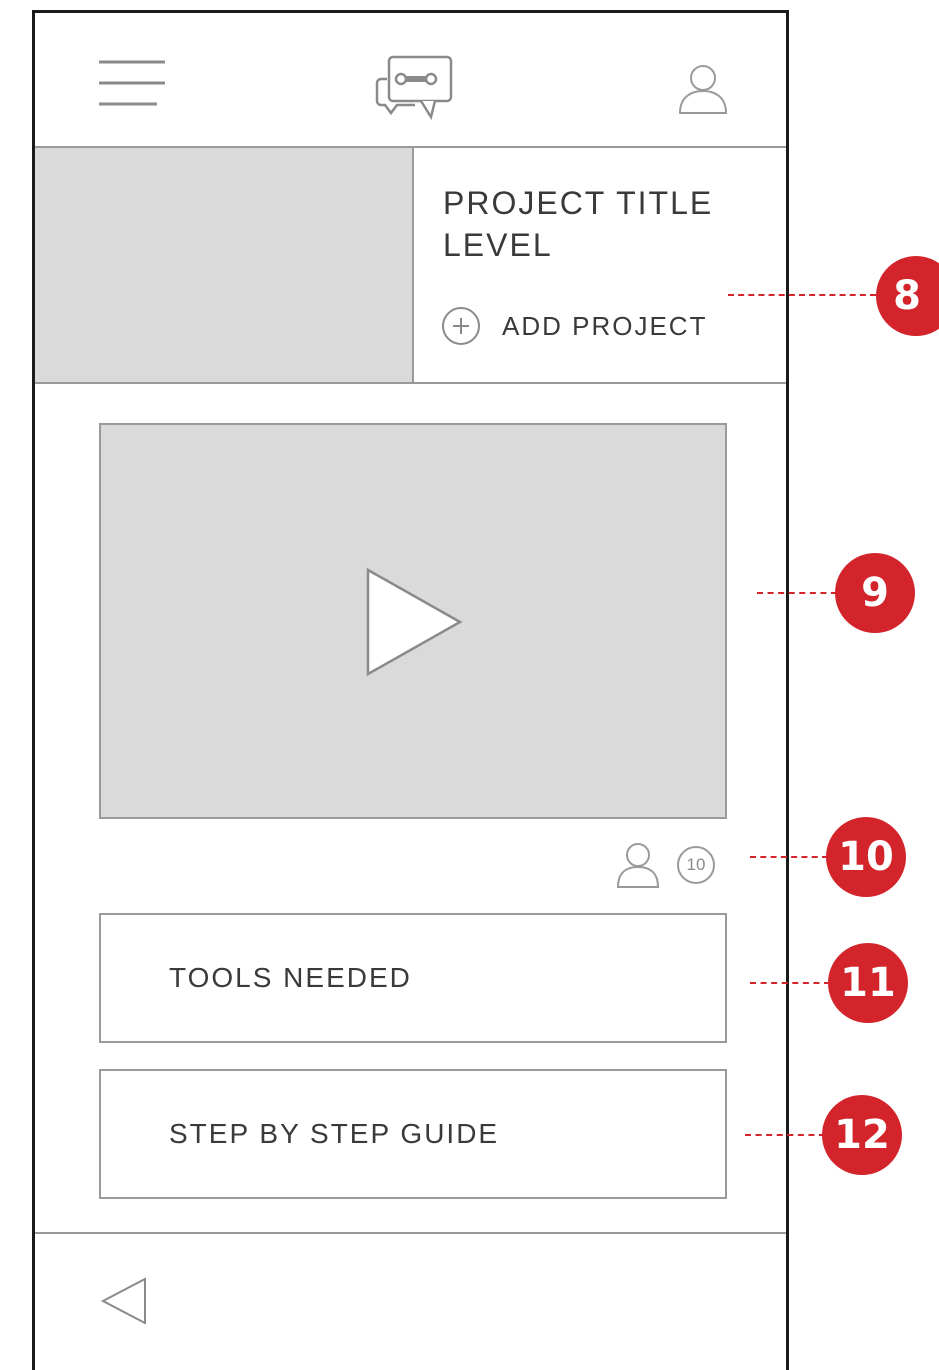 The height and width of the screenshot is (1370, 939). What do you see at coordinates (862, 1135) in the screenshot?
I see `callout-12: 12` at bounding box center [862, 1135].